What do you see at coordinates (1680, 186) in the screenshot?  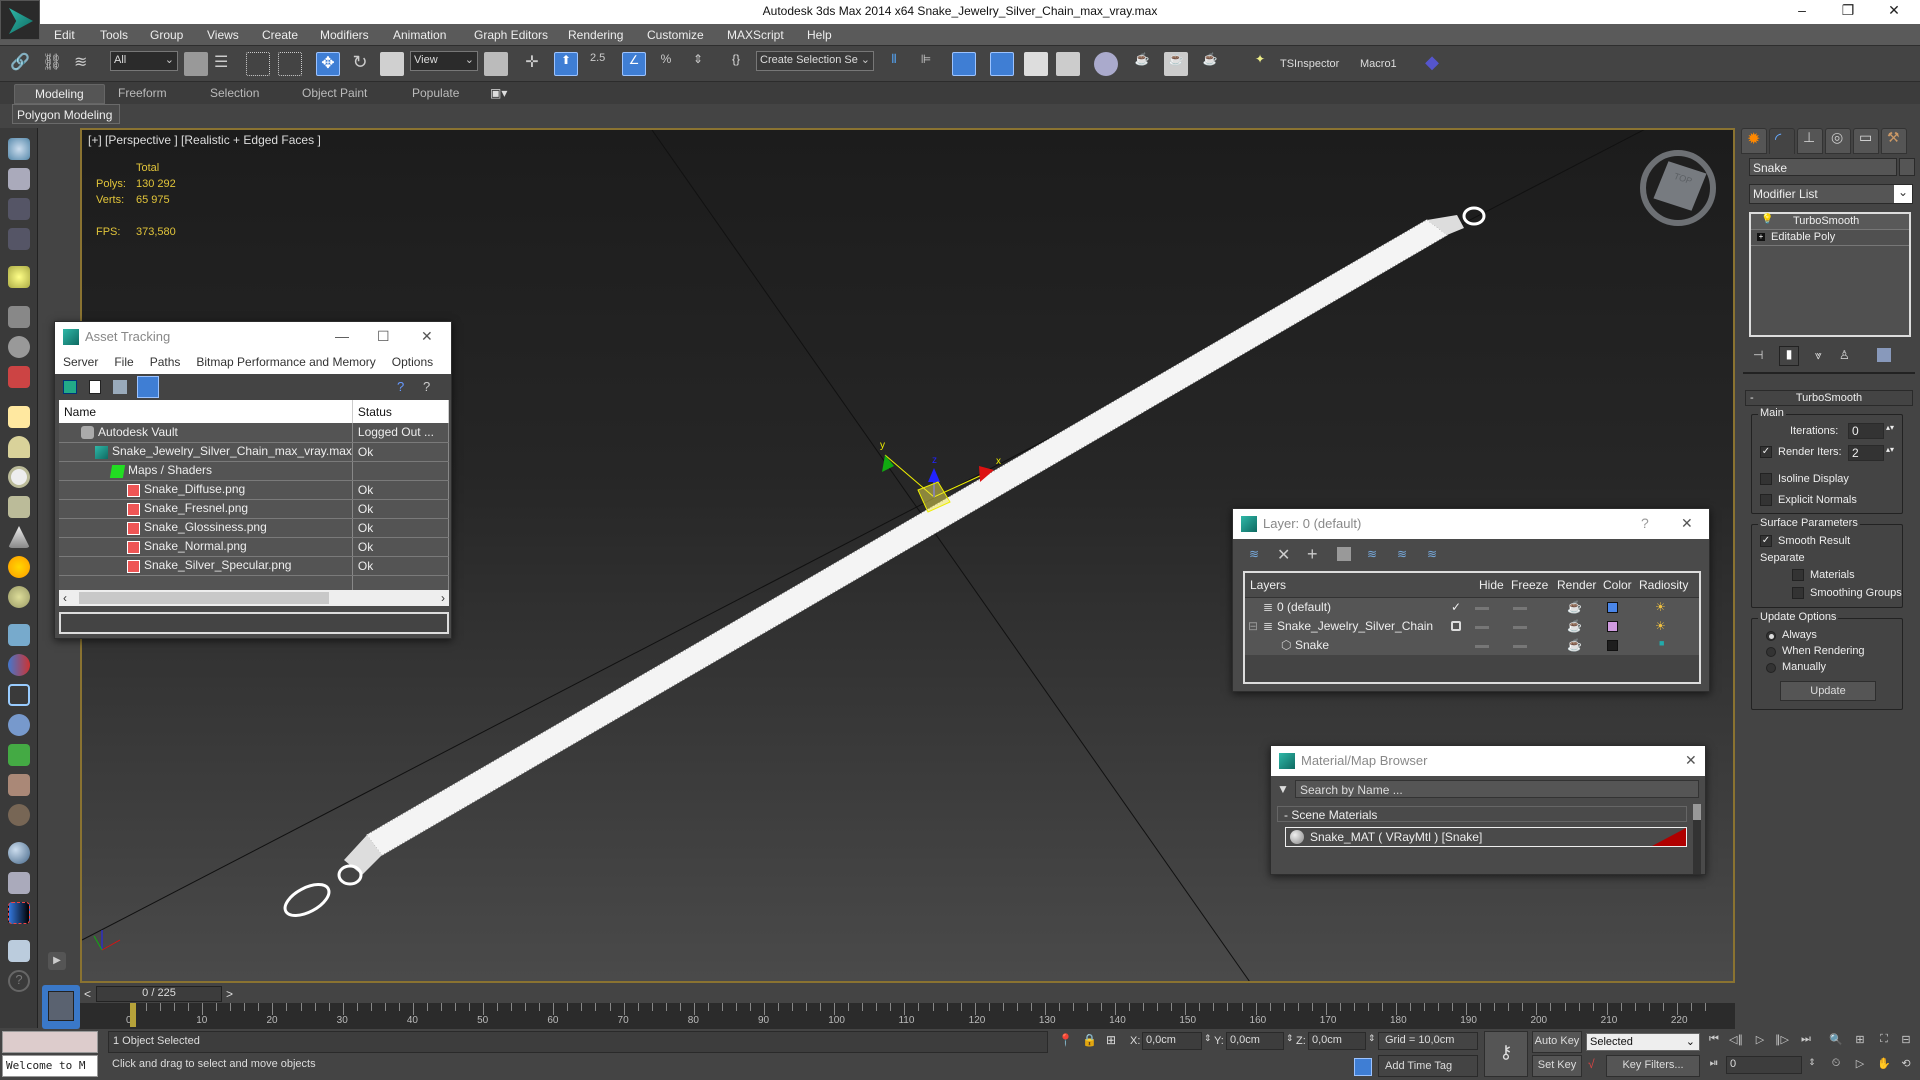 I see `viewcube-face-top: TOP` at bounding box center [1680, 186].